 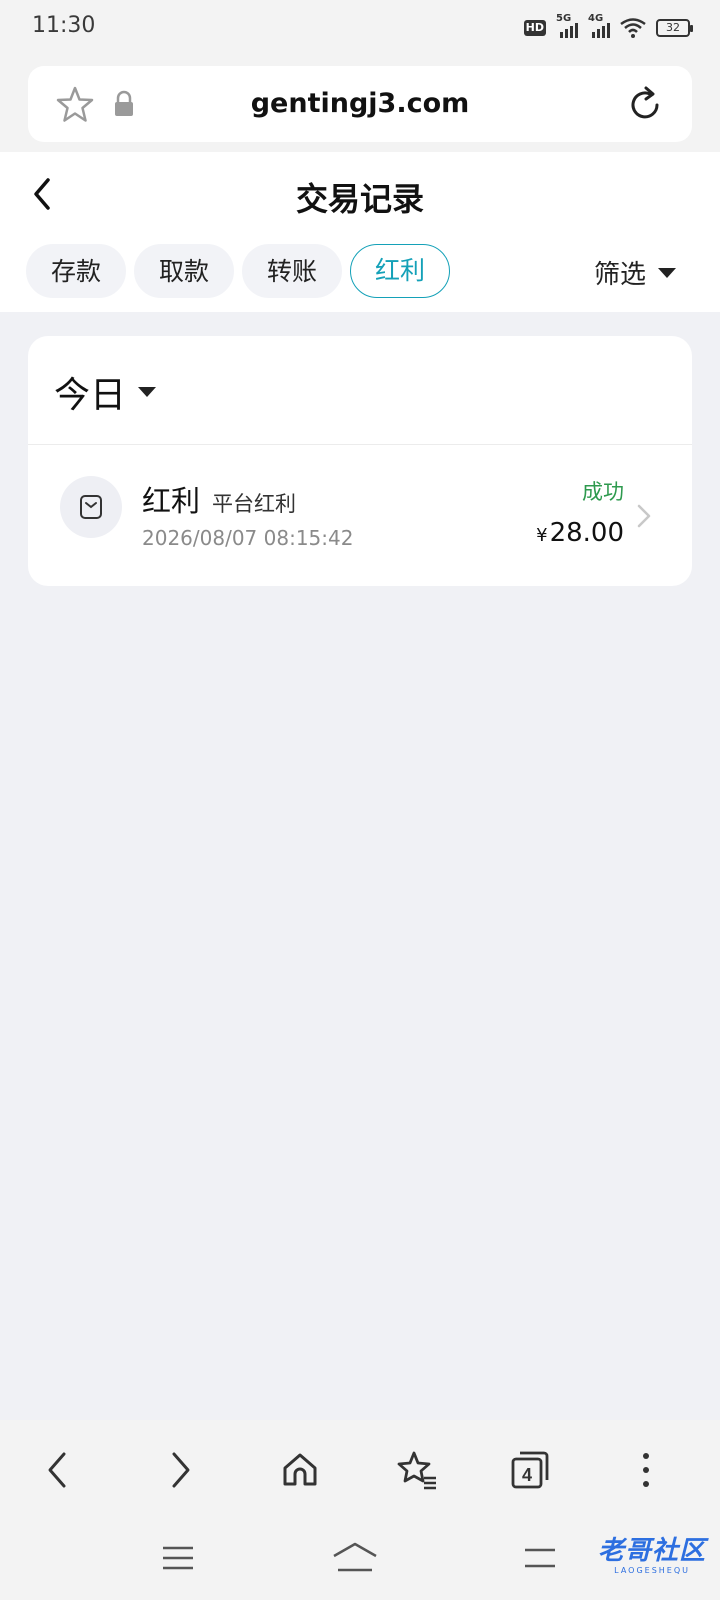 I want to click on record-status: 成功, so click(x=603, y=492).